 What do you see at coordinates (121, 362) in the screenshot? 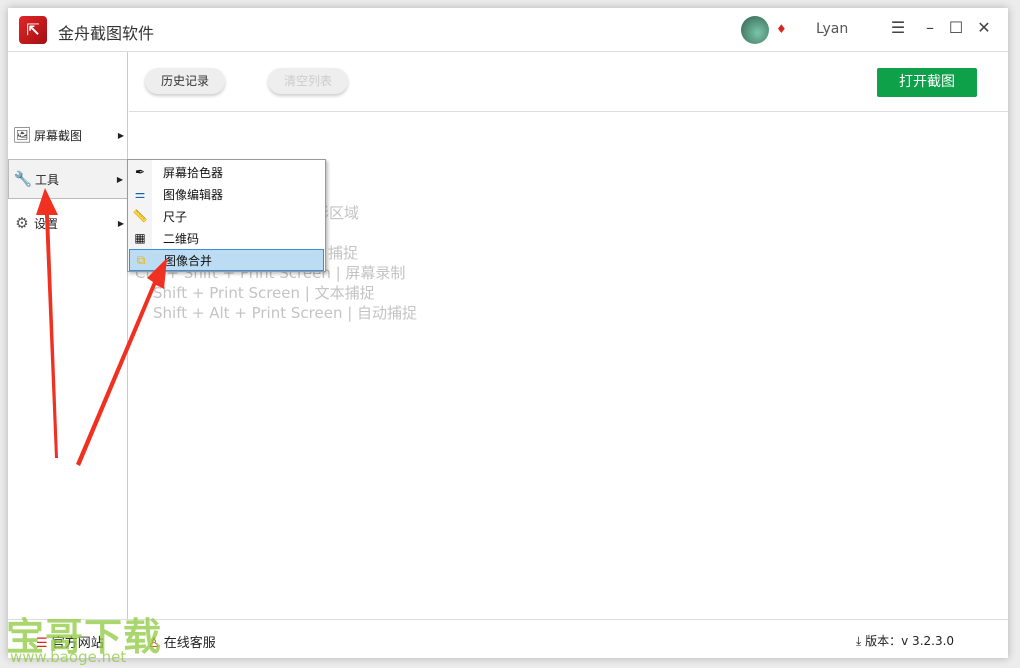
I see `arrow-to-merge` at bounding box center [121, 362].